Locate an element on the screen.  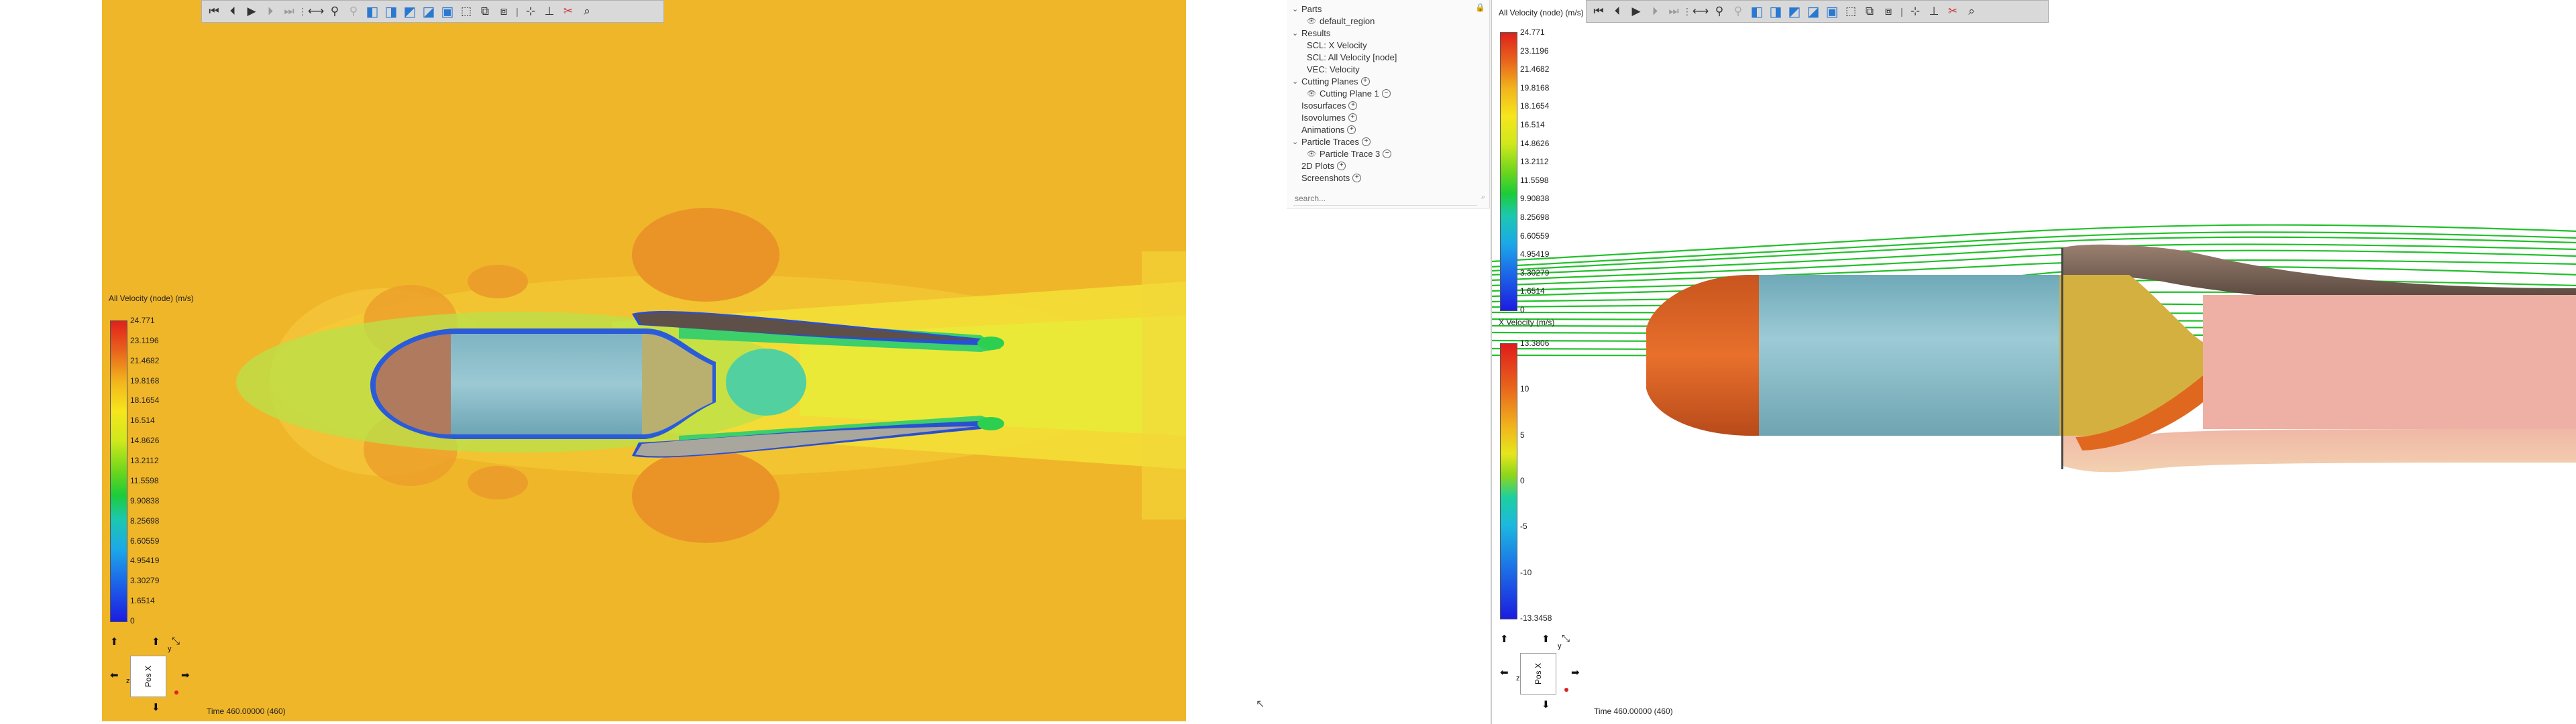
legend-color-bar is located at coordinates (118, 471).